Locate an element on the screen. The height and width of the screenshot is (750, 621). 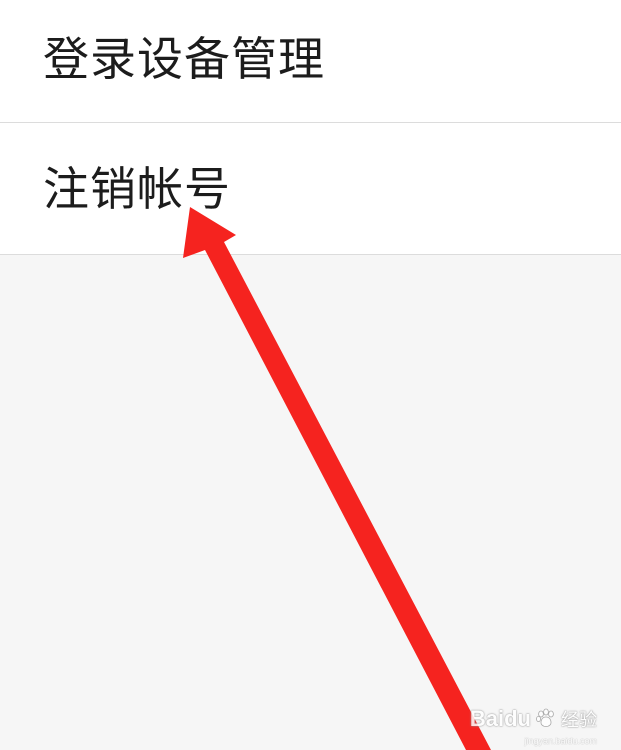
watermark-service: 经验 is located at coordinates (579, 720).